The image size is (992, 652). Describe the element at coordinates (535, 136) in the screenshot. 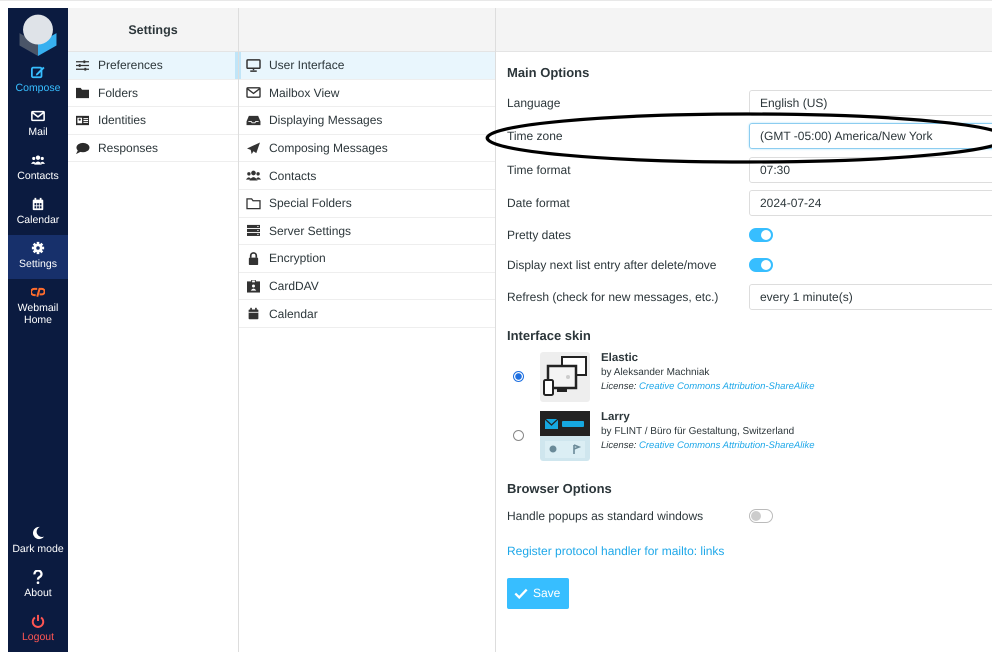

I see `option-label: Time zone` at that location.